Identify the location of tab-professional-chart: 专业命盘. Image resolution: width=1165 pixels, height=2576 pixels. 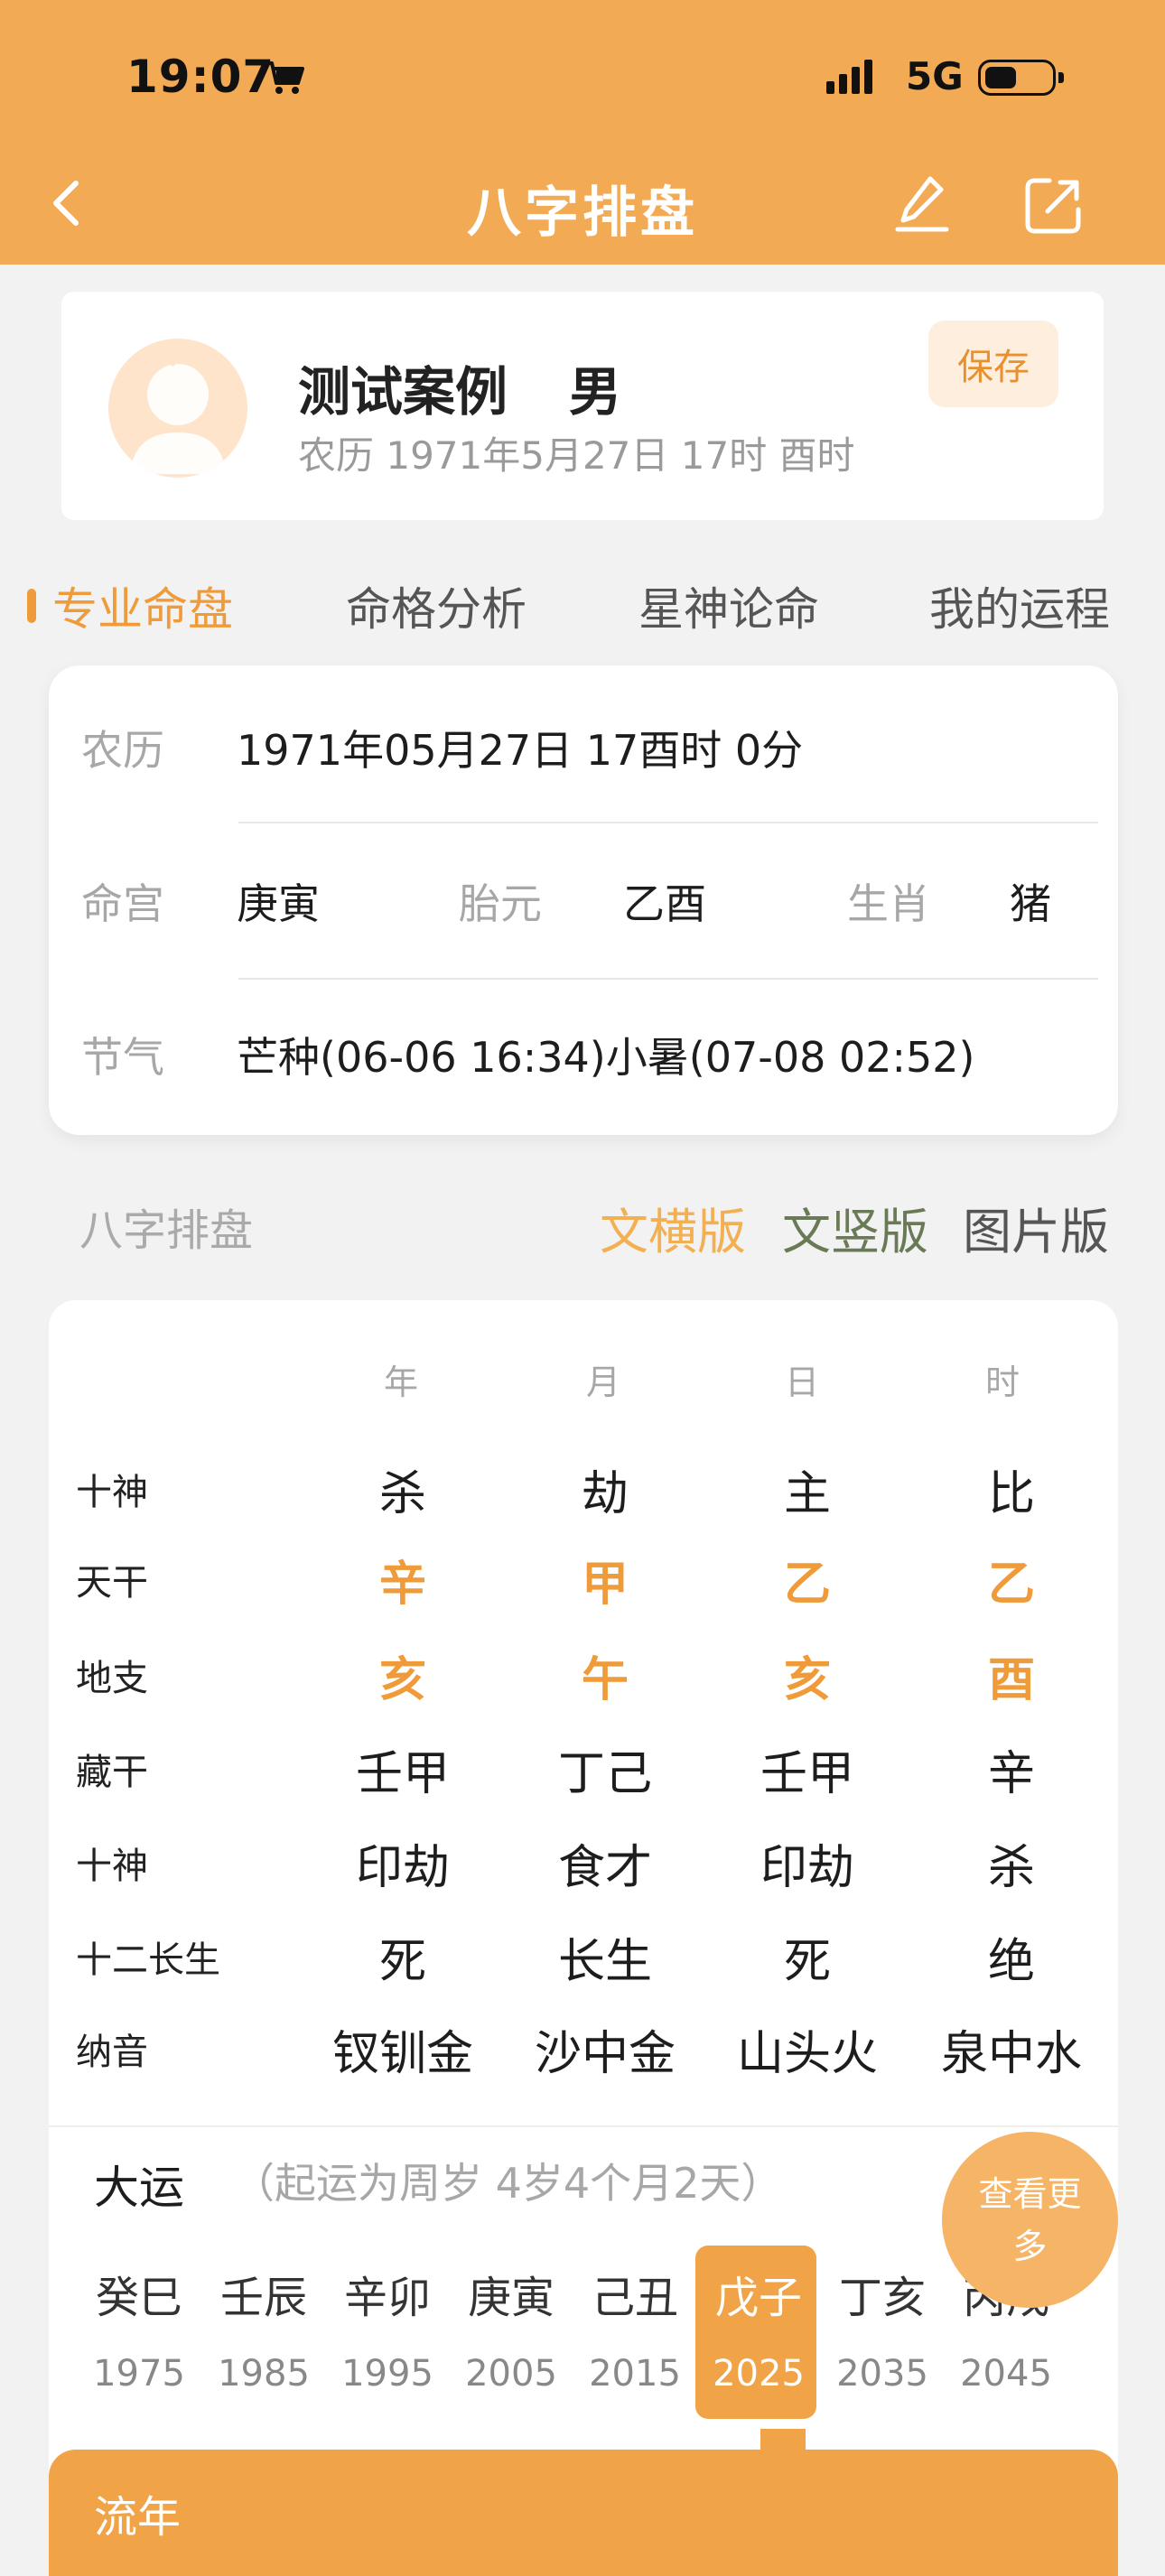
(142, 605).